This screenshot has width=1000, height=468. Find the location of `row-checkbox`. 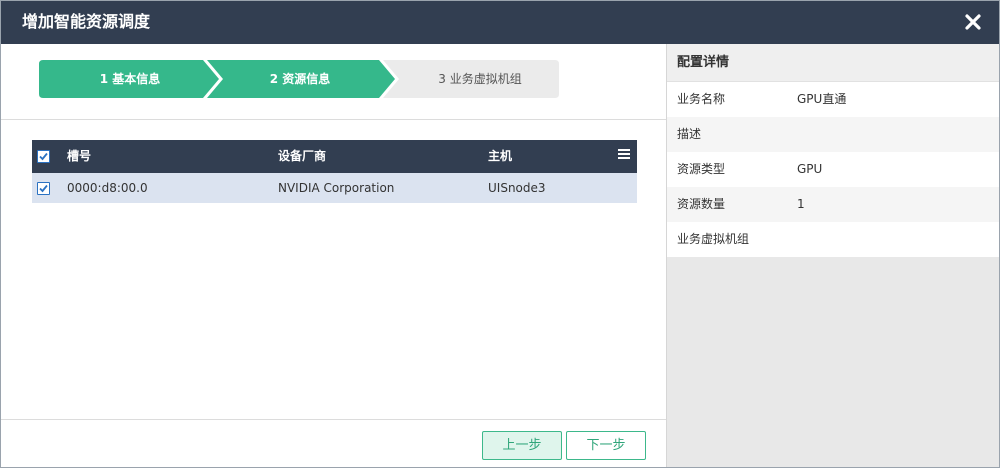

row-checkbox is located at coordinates (43, 188).